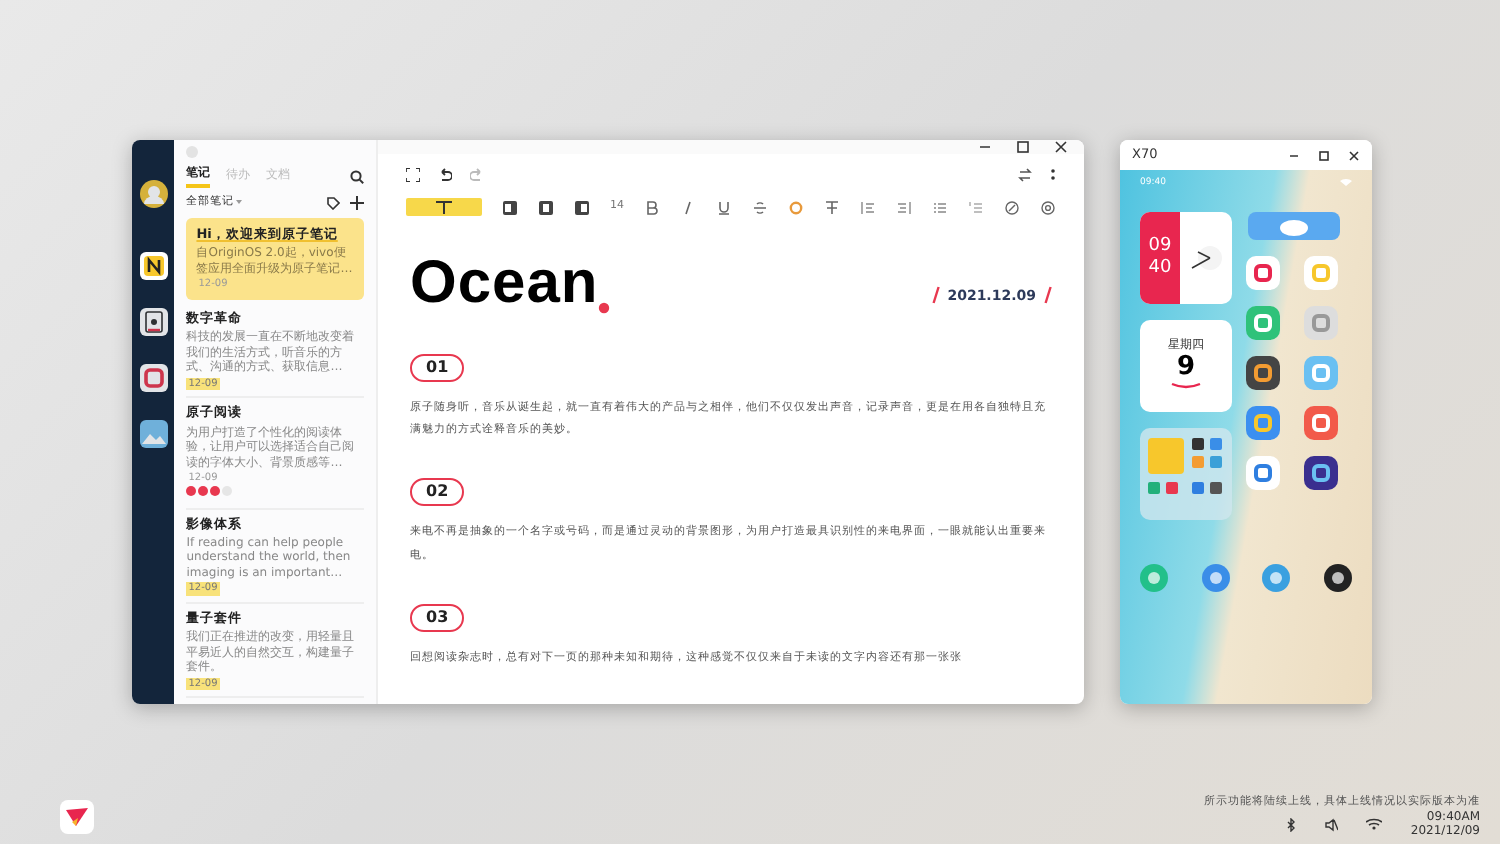 The height and width of the screenshot is (844, 1500). I want to click on calendar-app-icon, so click(153, 322).